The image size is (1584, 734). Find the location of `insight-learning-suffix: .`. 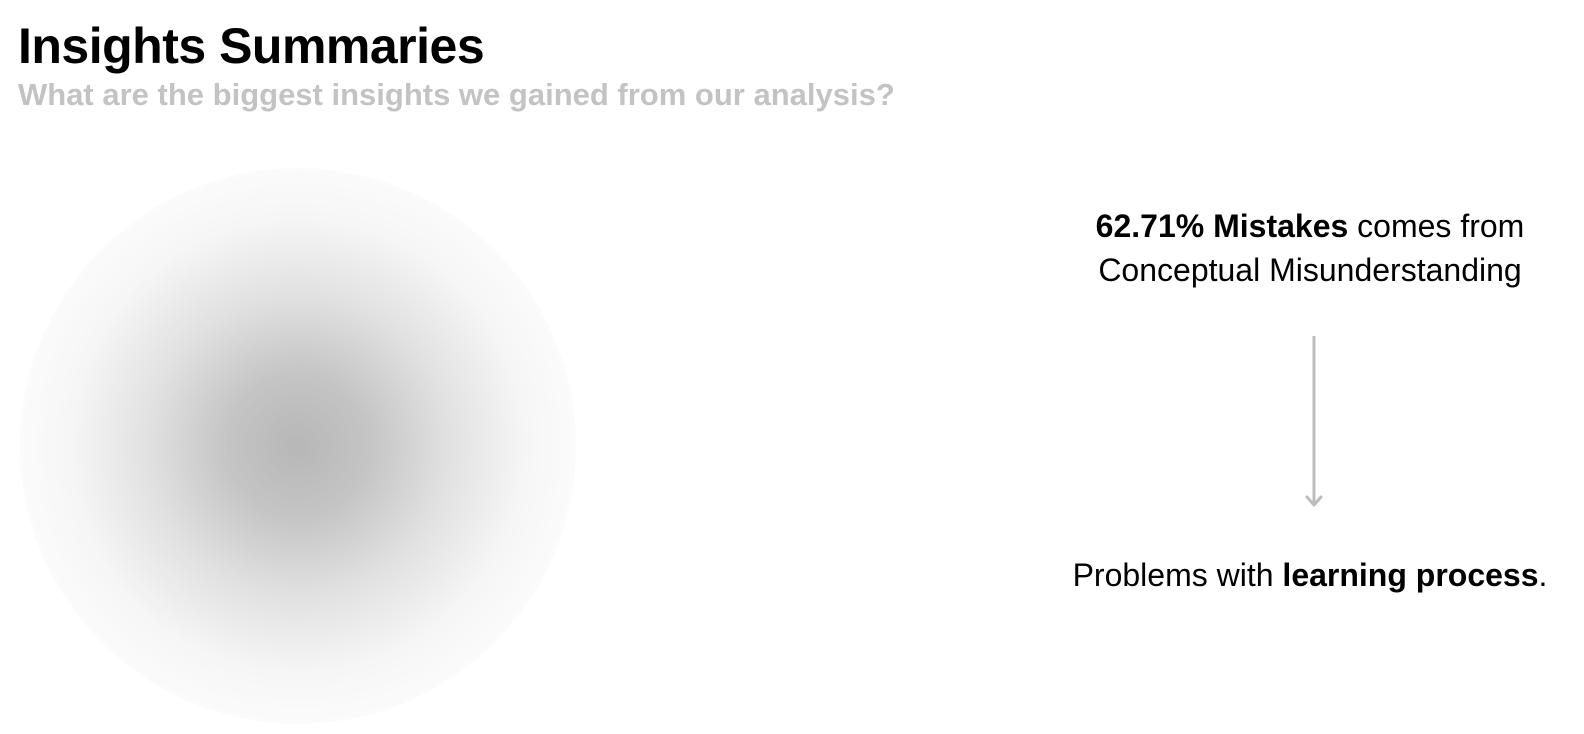

insight-learning-suffix: . is located at coordinates (1543, 575).